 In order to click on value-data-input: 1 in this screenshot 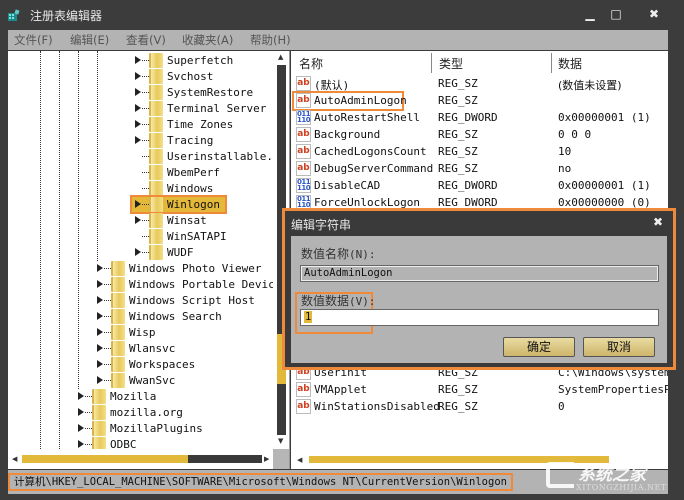, I will do `click(479, 317)`.